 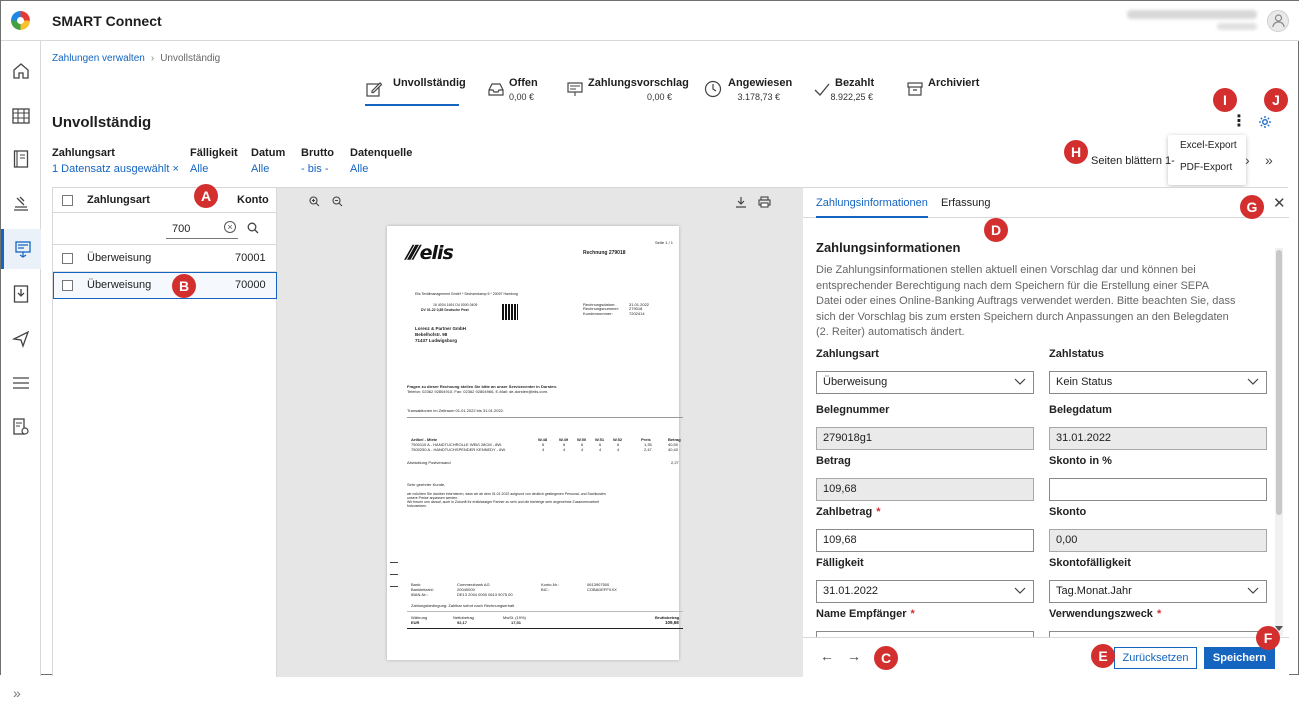 I want to click on field-zahlstatus: Zahlstatus Kein Status, so click(x=1158, y=371).